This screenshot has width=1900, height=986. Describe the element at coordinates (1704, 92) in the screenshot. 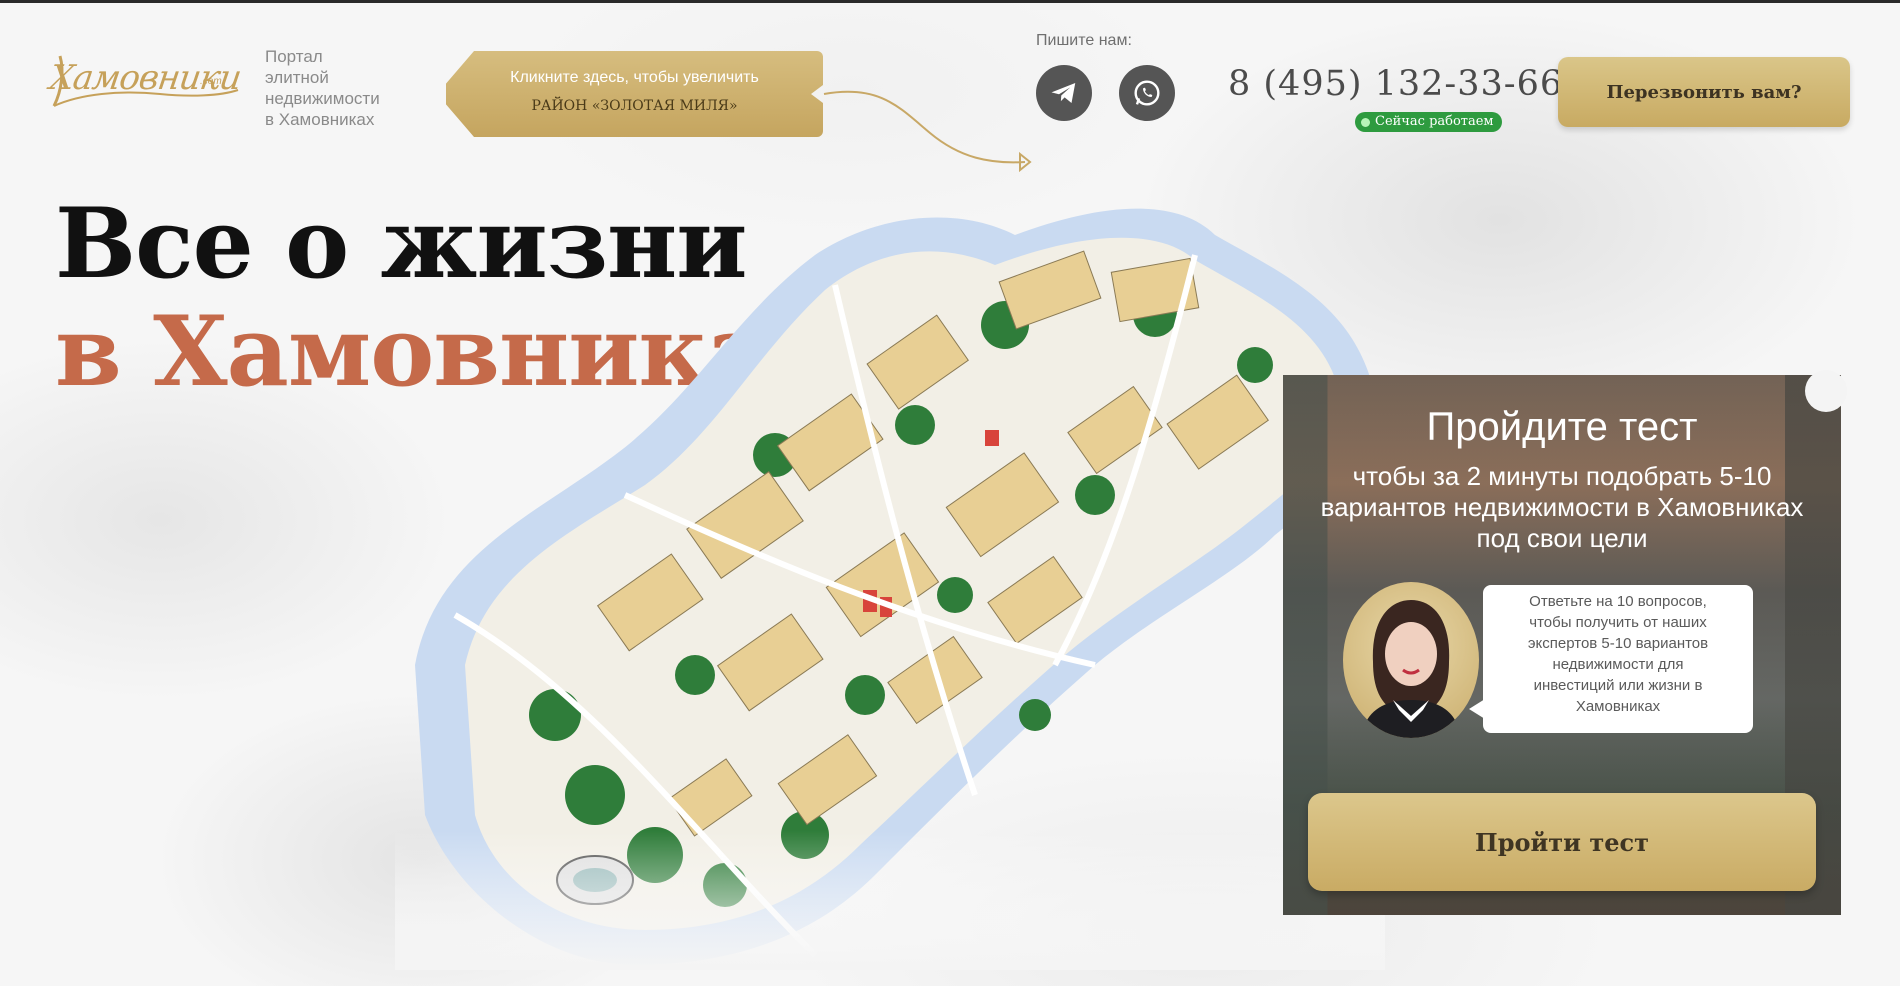

I see `callback-button: Перезвонить вам?` at that location.